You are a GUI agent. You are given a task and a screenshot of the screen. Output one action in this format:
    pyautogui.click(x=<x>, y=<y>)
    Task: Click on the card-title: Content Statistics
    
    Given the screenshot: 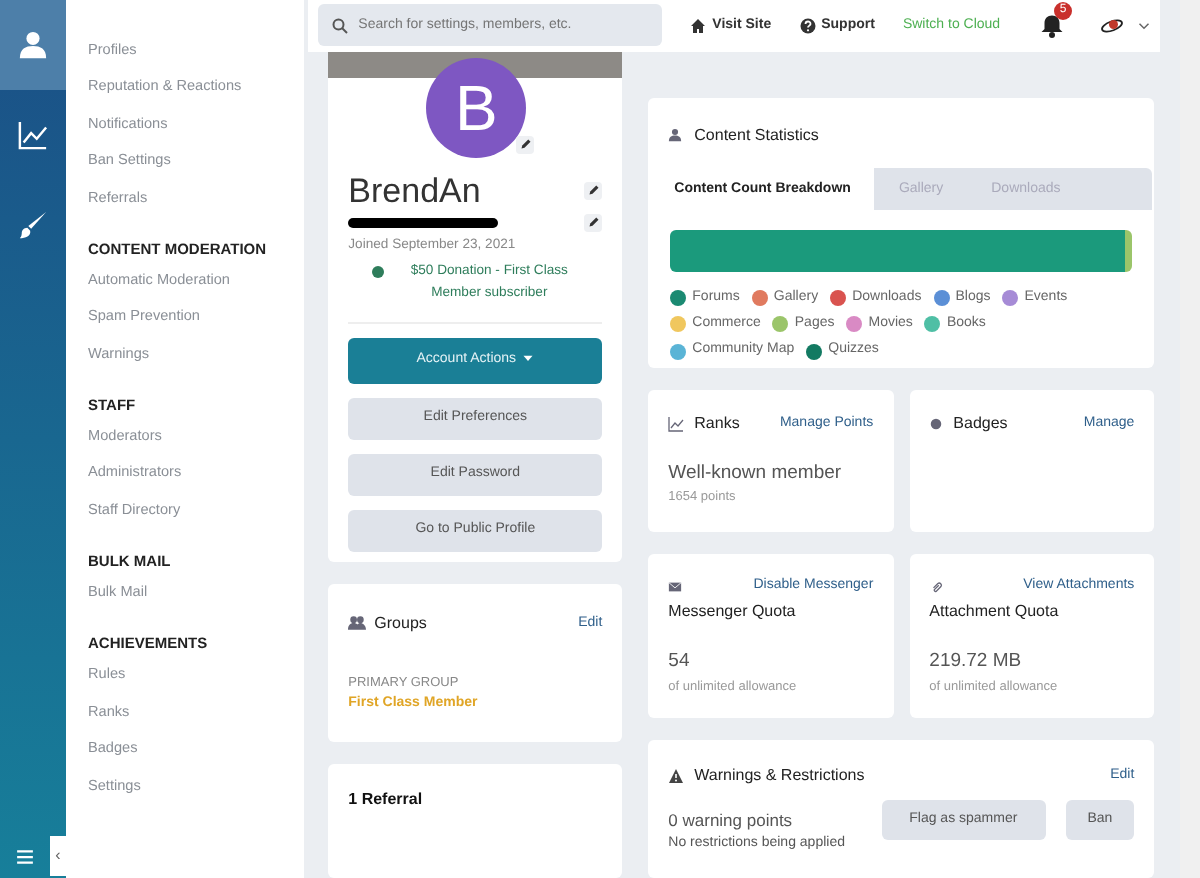 What is the action you would take?
    pyautogui.click(x=756, y=135)
    